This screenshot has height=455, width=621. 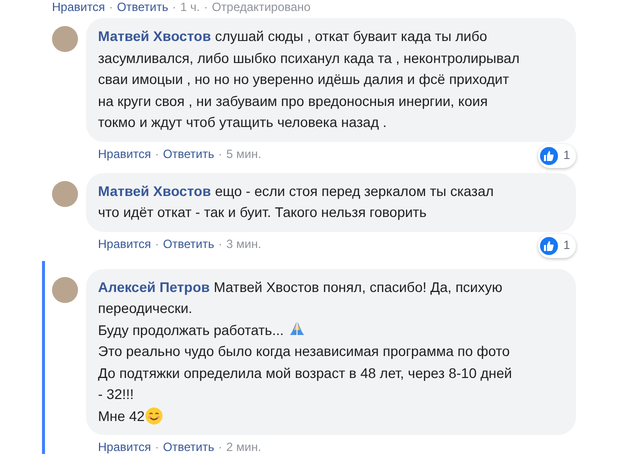 What do you see at coordinates (153, 415) in the screenshot?
I see `smiling-face-icon` at bounding box center [153, 415].